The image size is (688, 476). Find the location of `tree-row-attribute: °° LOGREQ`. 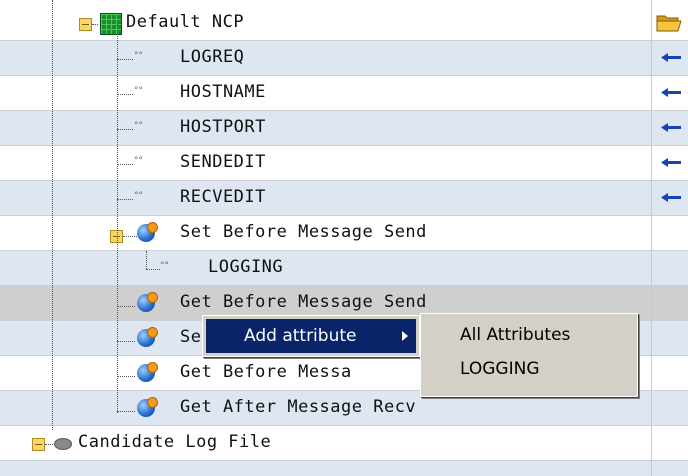

tree-row-attribute: °° LOGREQ is located at coordinates (344, 58).